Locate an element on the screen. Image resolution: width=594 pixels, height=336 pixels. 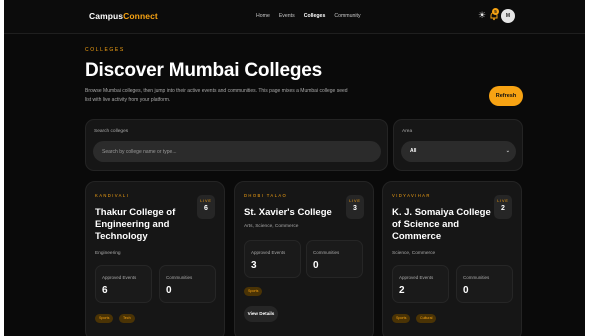
approved-events-stat: Approved Events 6 is located at coordinates (123, 284).